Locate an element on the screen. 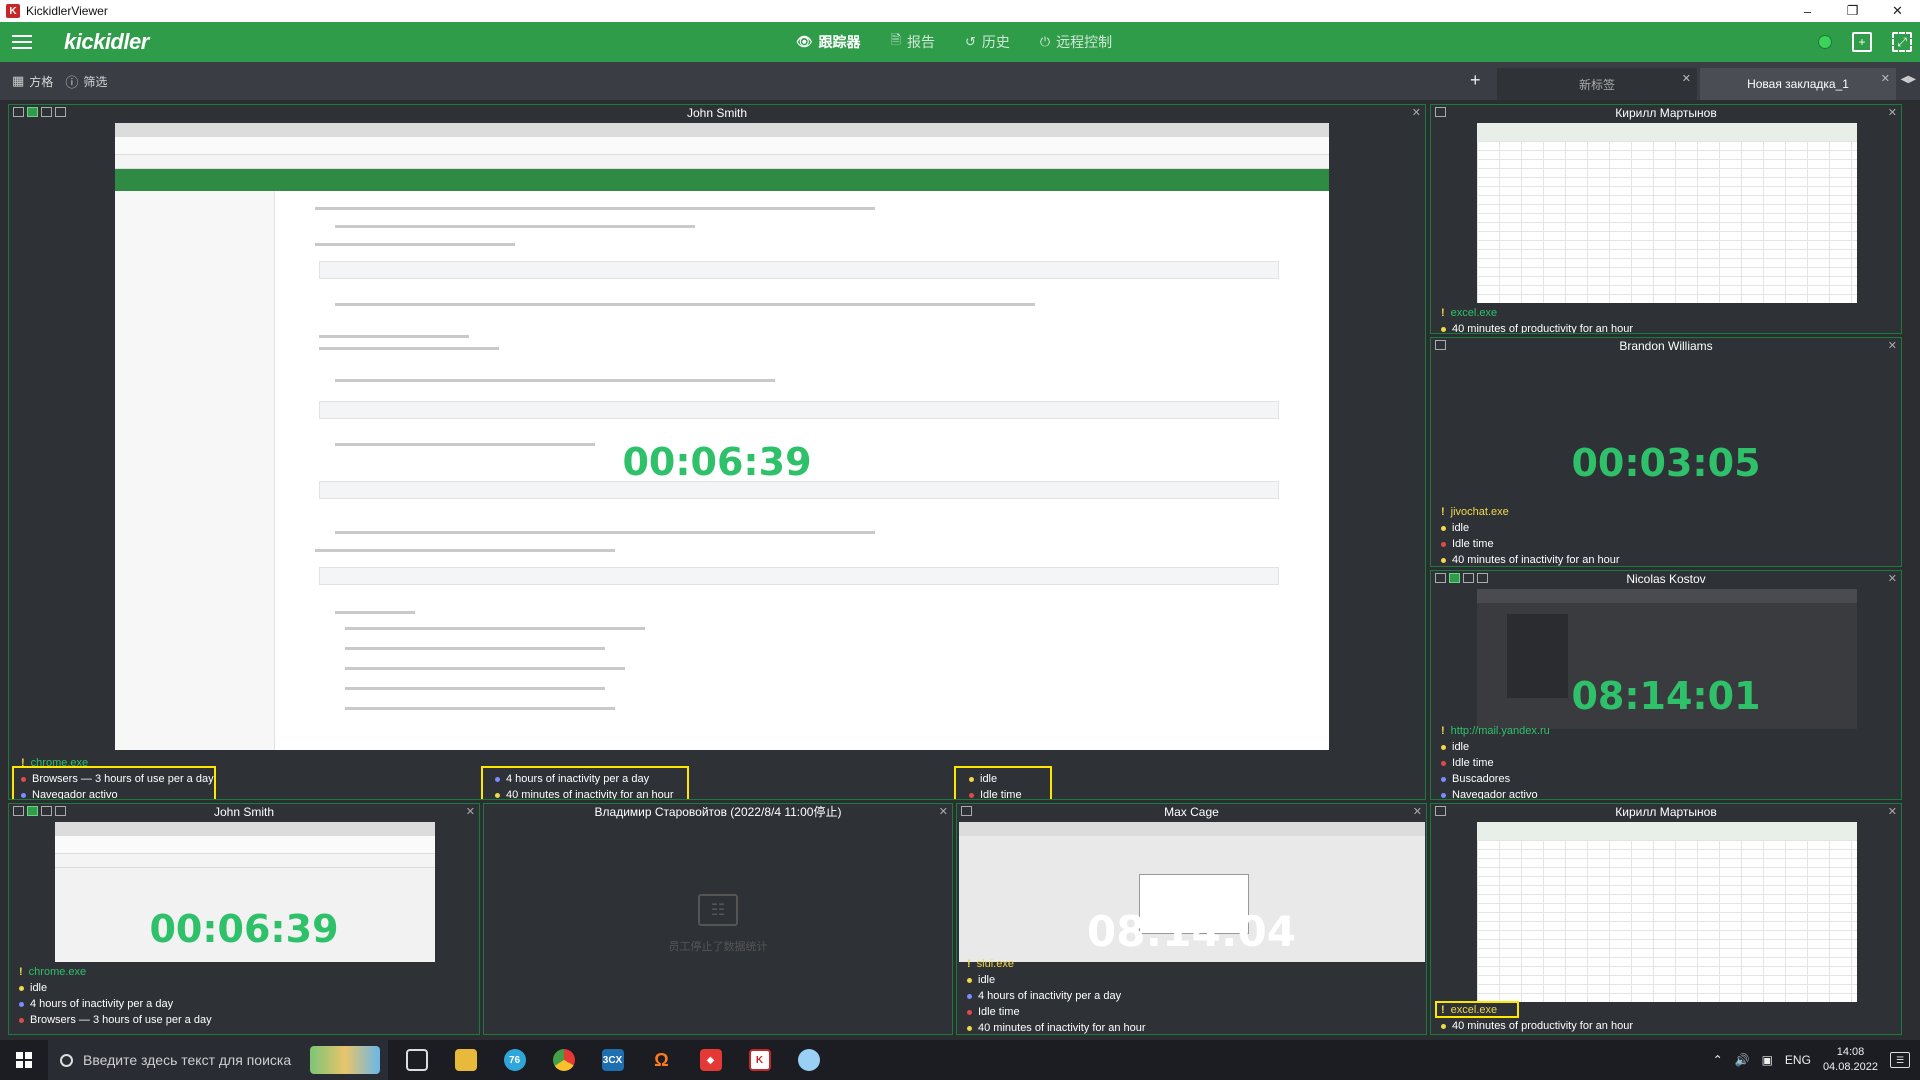 This screenshot has height=1080, width=1920. process-name: excel.exe is located at coordinates (1474, 313).